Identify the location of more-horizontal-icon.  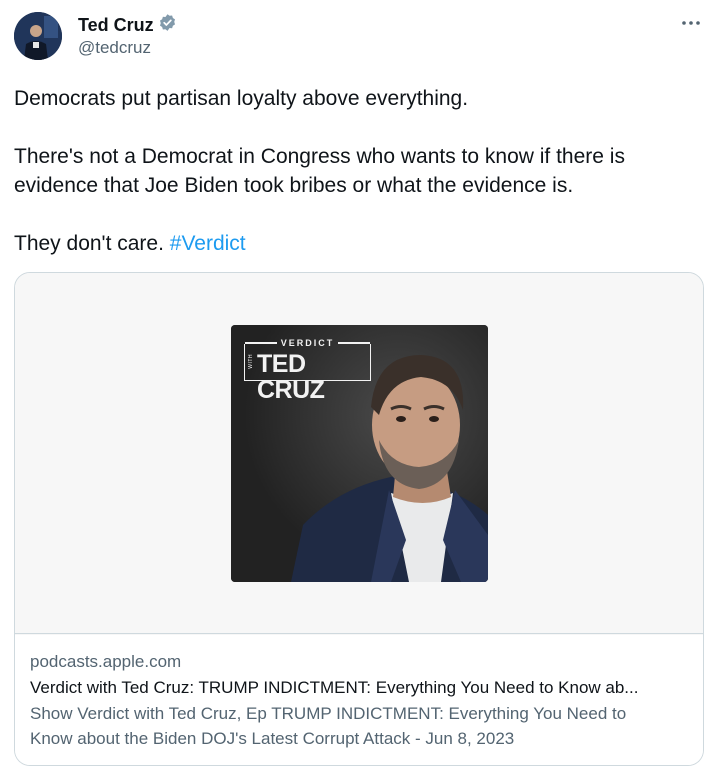
(691, 23).